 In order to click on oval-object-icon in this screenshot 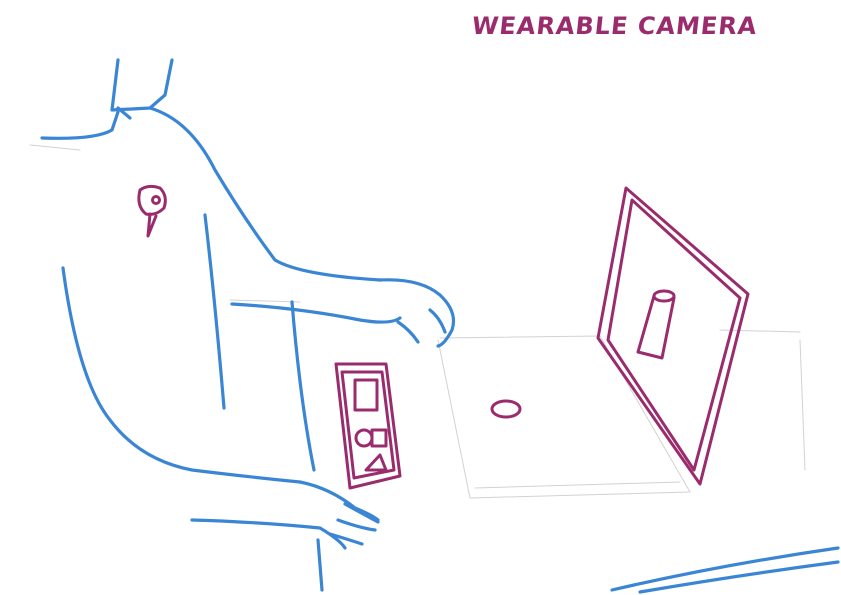, I will do `click(506, 409)`.